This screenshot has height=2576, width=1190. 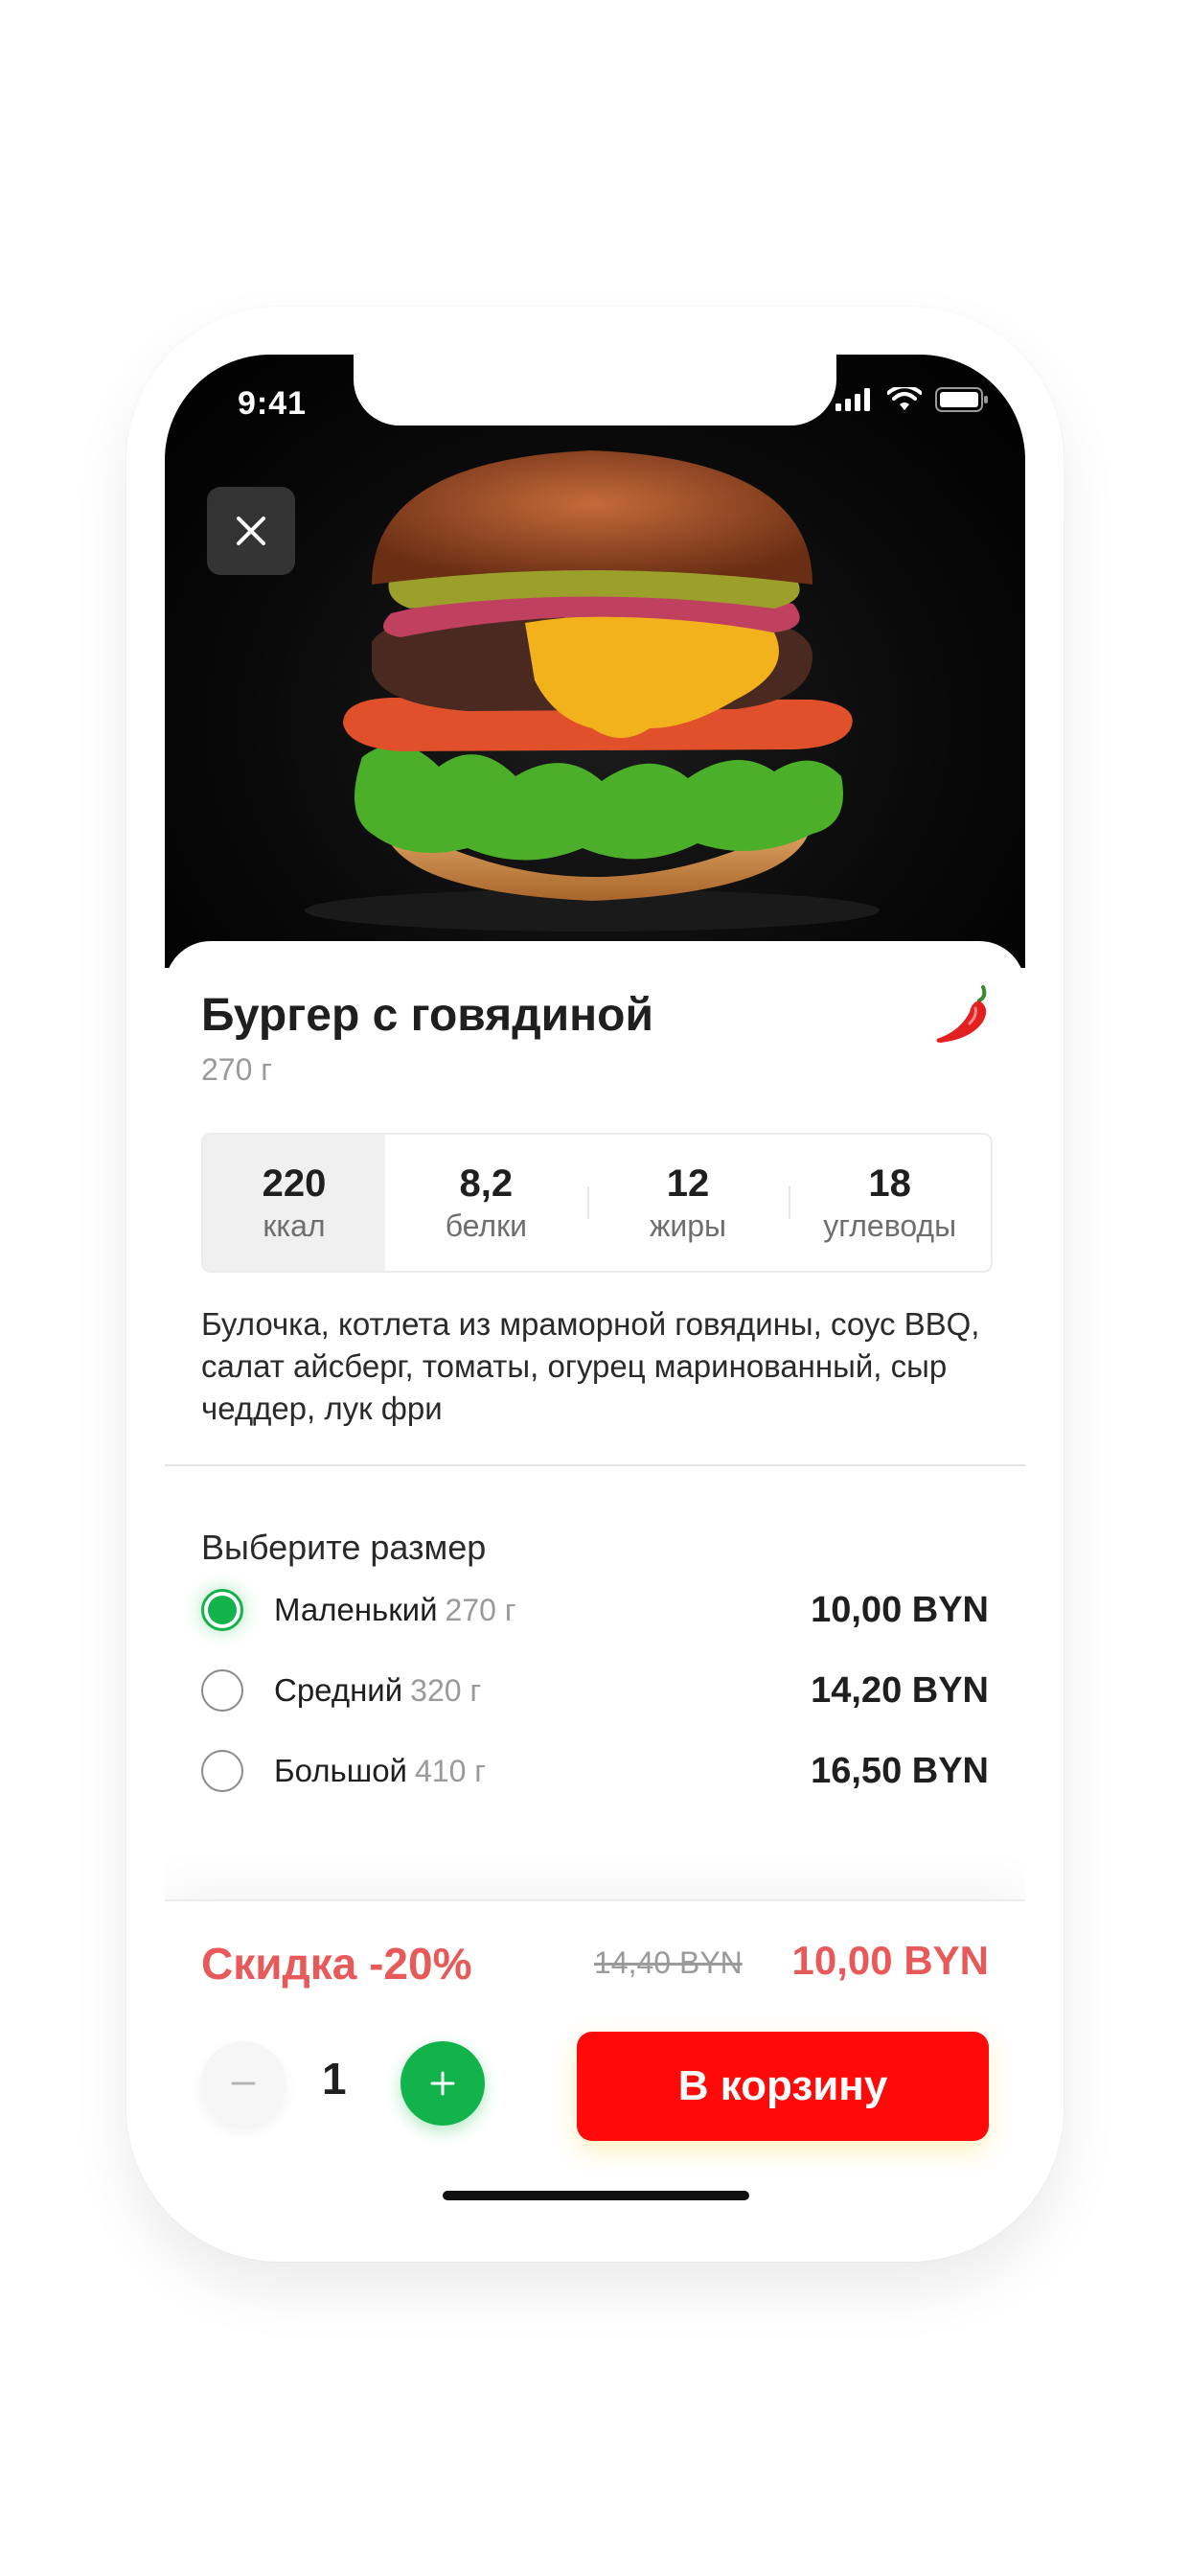 I want to click on size-option-large: Большой 410 г 16,50 BYN, so click(x=595, y=1771).